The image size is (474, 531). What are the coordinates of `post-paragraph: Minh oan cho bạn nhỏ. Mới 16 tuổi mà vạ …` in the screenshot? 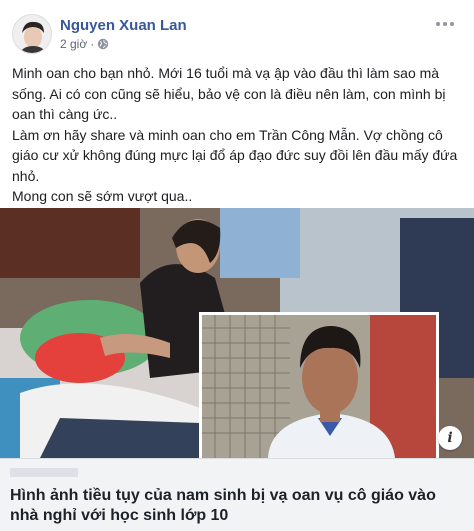 It's located at (229, 93).